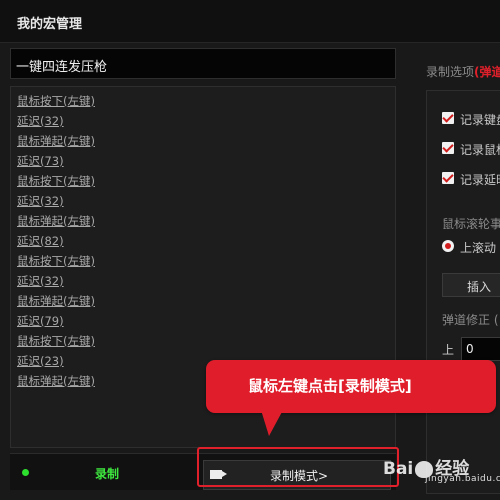 The width and height of the screenshot is (500, 500). I want to click on checkbox-label: 记录延时, so click(480, 180).